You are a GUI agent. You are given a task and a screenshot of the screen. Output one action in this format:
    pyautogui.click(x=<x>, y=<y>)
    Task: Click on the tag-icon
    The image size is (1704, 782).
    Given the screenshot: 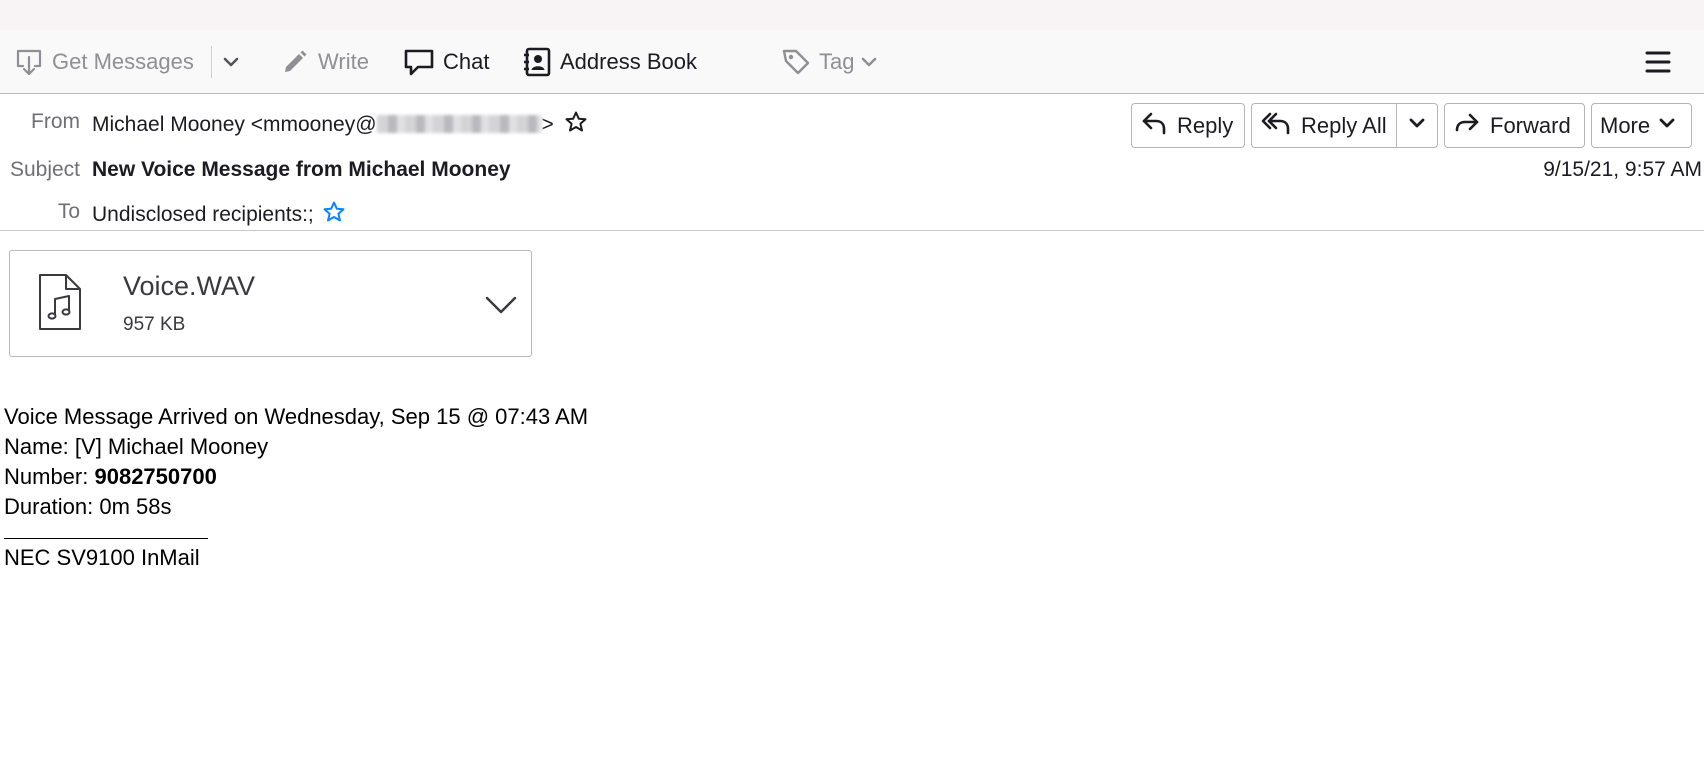 What is the action you would take?
    pyautogui.click(x=796, y=62)
    